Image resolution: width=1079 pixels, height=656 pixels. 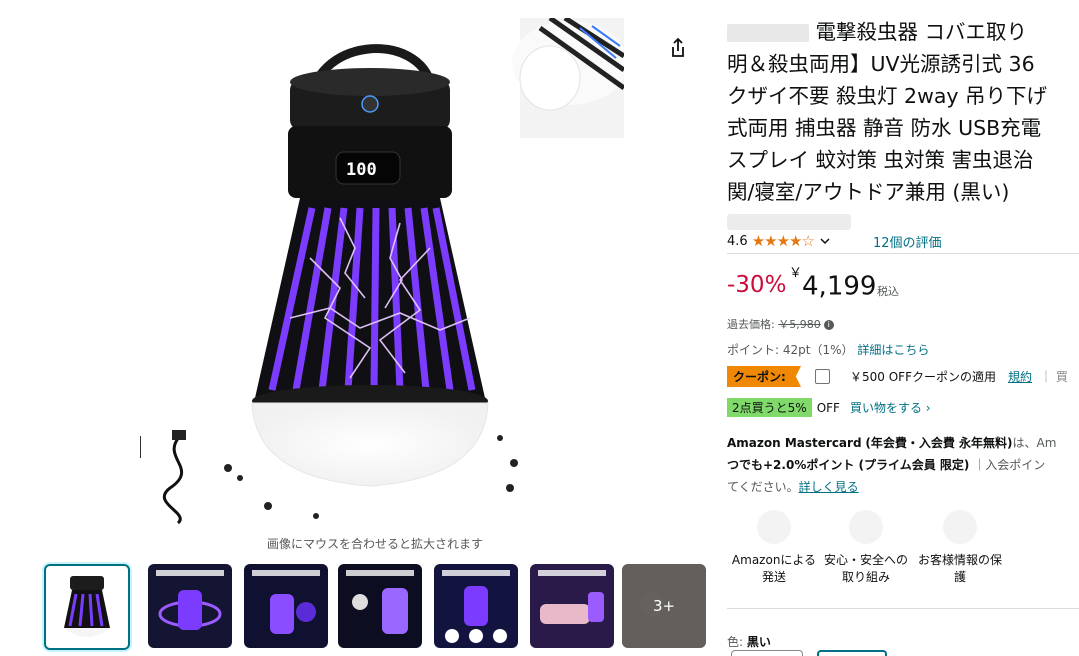 I want to click on thumbnail-main, so click(x=87, y=607).